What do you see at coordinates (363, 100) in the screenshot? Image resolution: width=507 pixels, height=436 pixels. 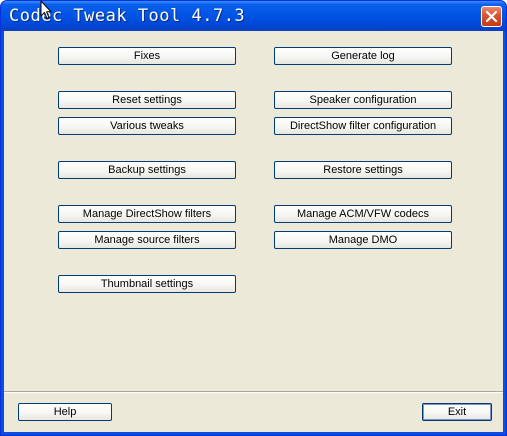 I see `speaker-configuration-button: Speaker configuration` at bounding box center [363, 100].